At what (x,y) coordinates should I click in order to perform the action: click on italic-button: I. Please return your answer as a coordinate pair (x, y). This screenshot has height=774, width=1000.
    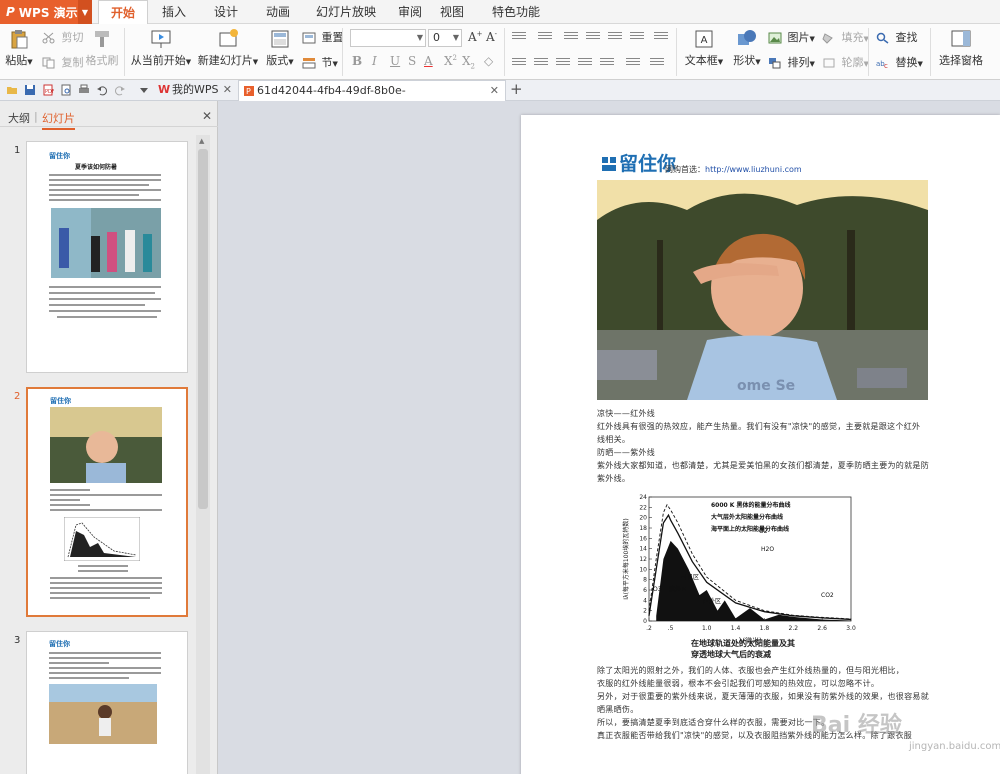
    Looking at the image, I should click on (374, 61).